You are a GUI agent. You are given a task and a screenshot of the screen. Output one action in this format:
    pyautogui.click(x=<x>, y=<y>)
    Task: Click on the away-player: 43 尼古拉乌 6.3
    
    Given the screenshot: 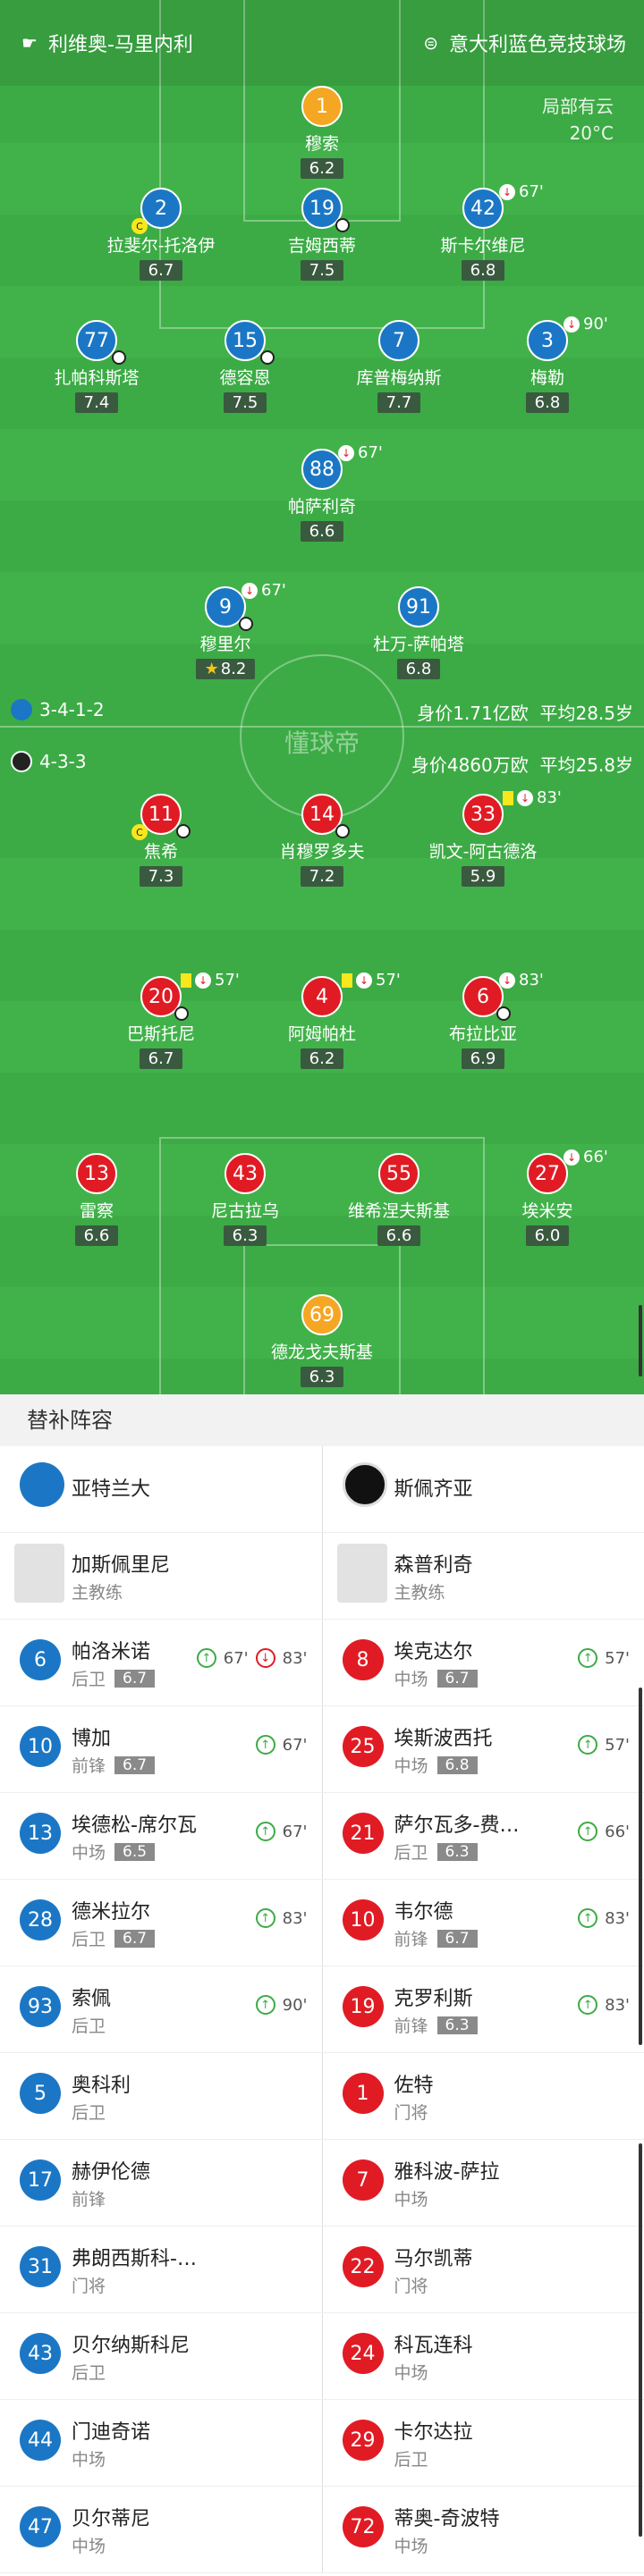 What is the action you would take?
    pyautogui.click(x=245, y=1200)
    